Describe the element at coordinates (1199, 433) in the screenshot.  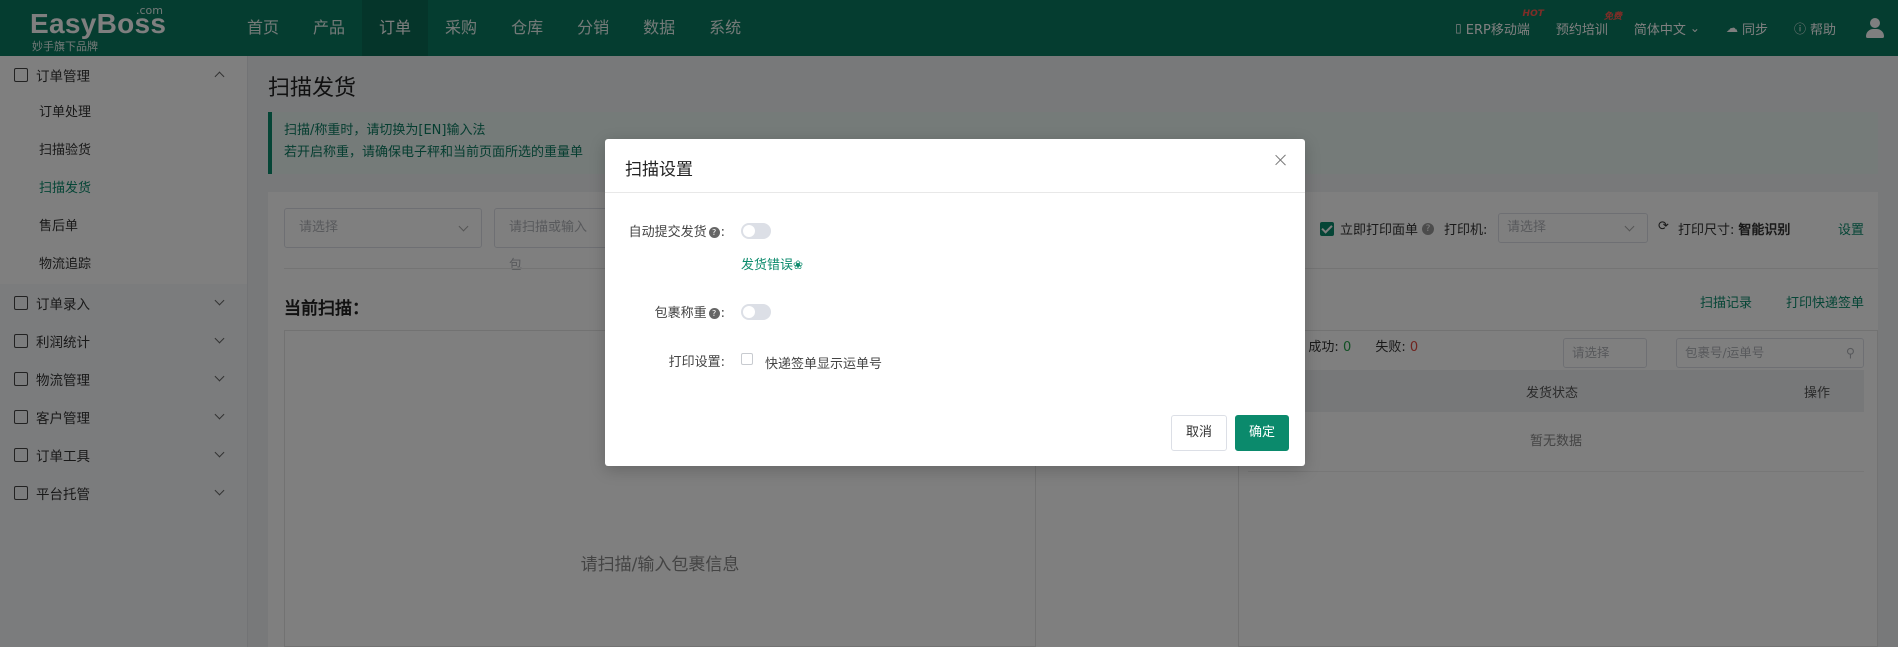
I see `cancel-button: 取消` at that location.